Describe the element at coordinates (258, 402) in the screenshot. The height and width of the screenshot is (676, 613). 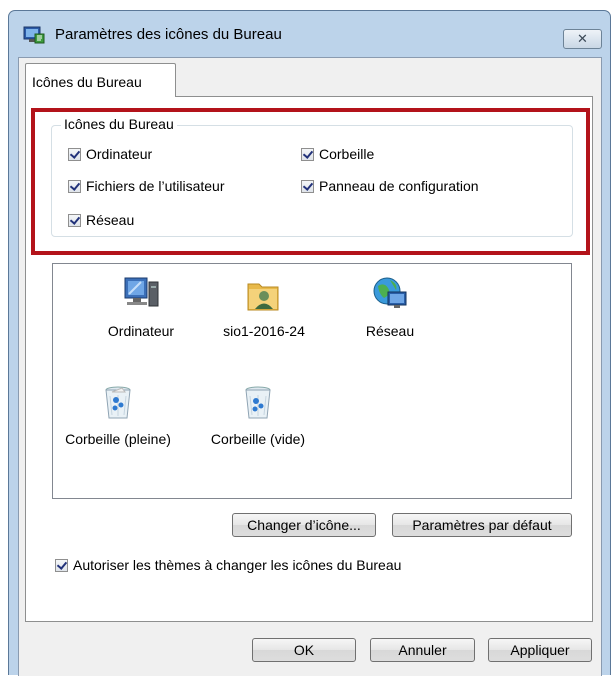
I see `recycle-bin-empty-icon` at that location.